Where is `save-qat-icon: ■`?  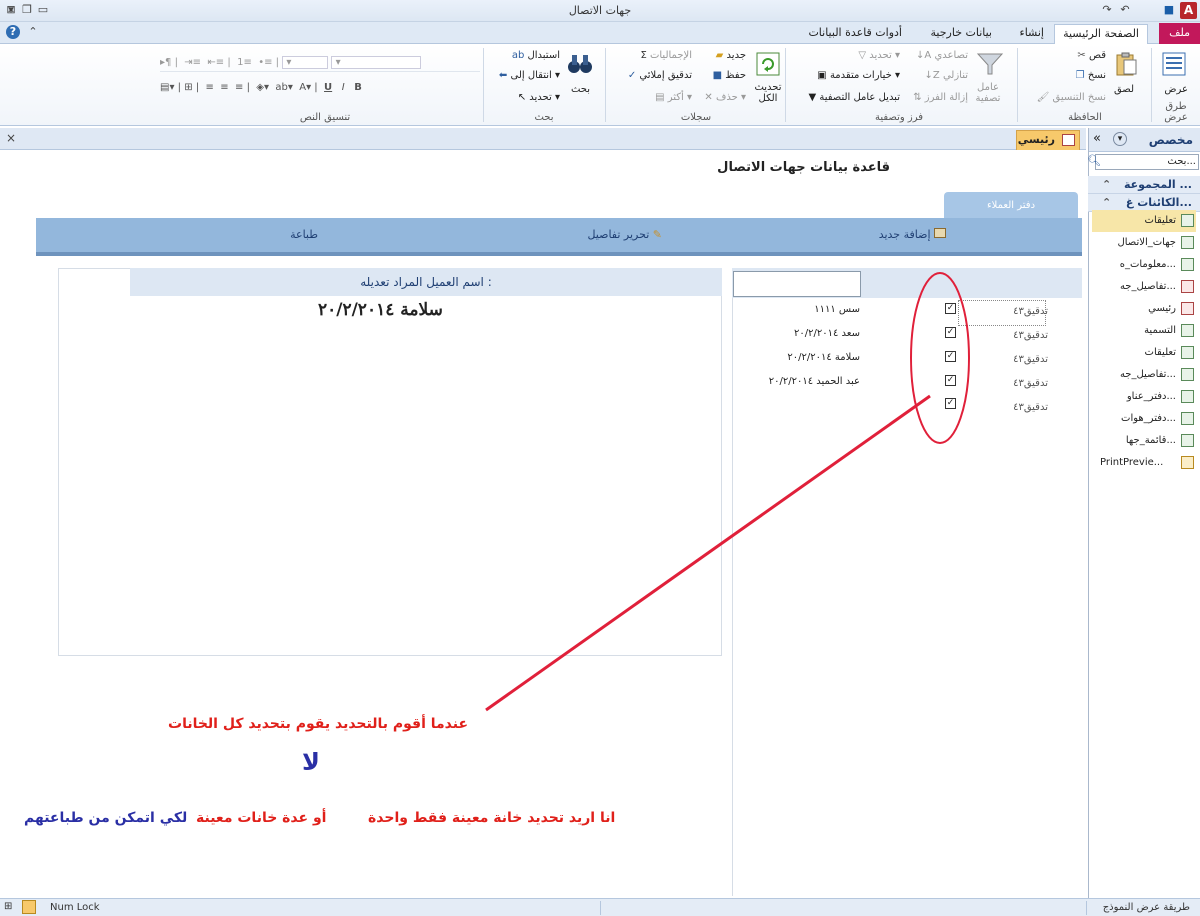 save-qat-icon: ■ is located at coordinates (1169, 10).